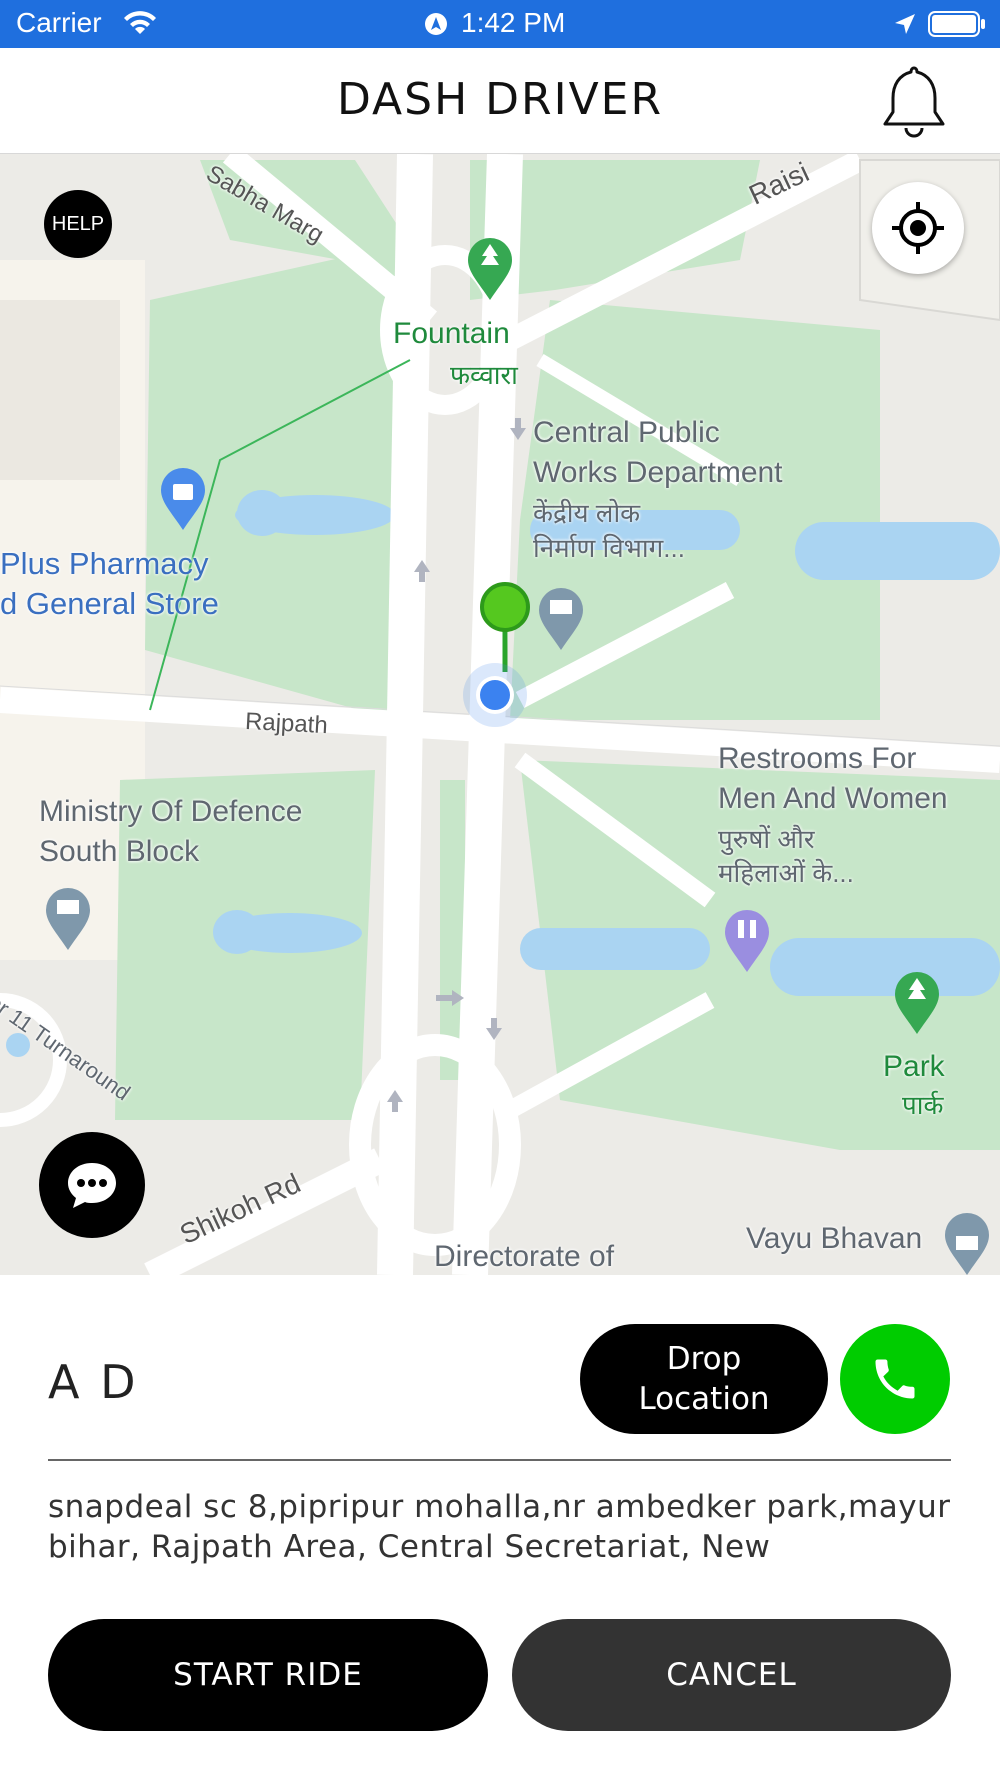  I want to click on crosshair-icon, so click(918, 228).